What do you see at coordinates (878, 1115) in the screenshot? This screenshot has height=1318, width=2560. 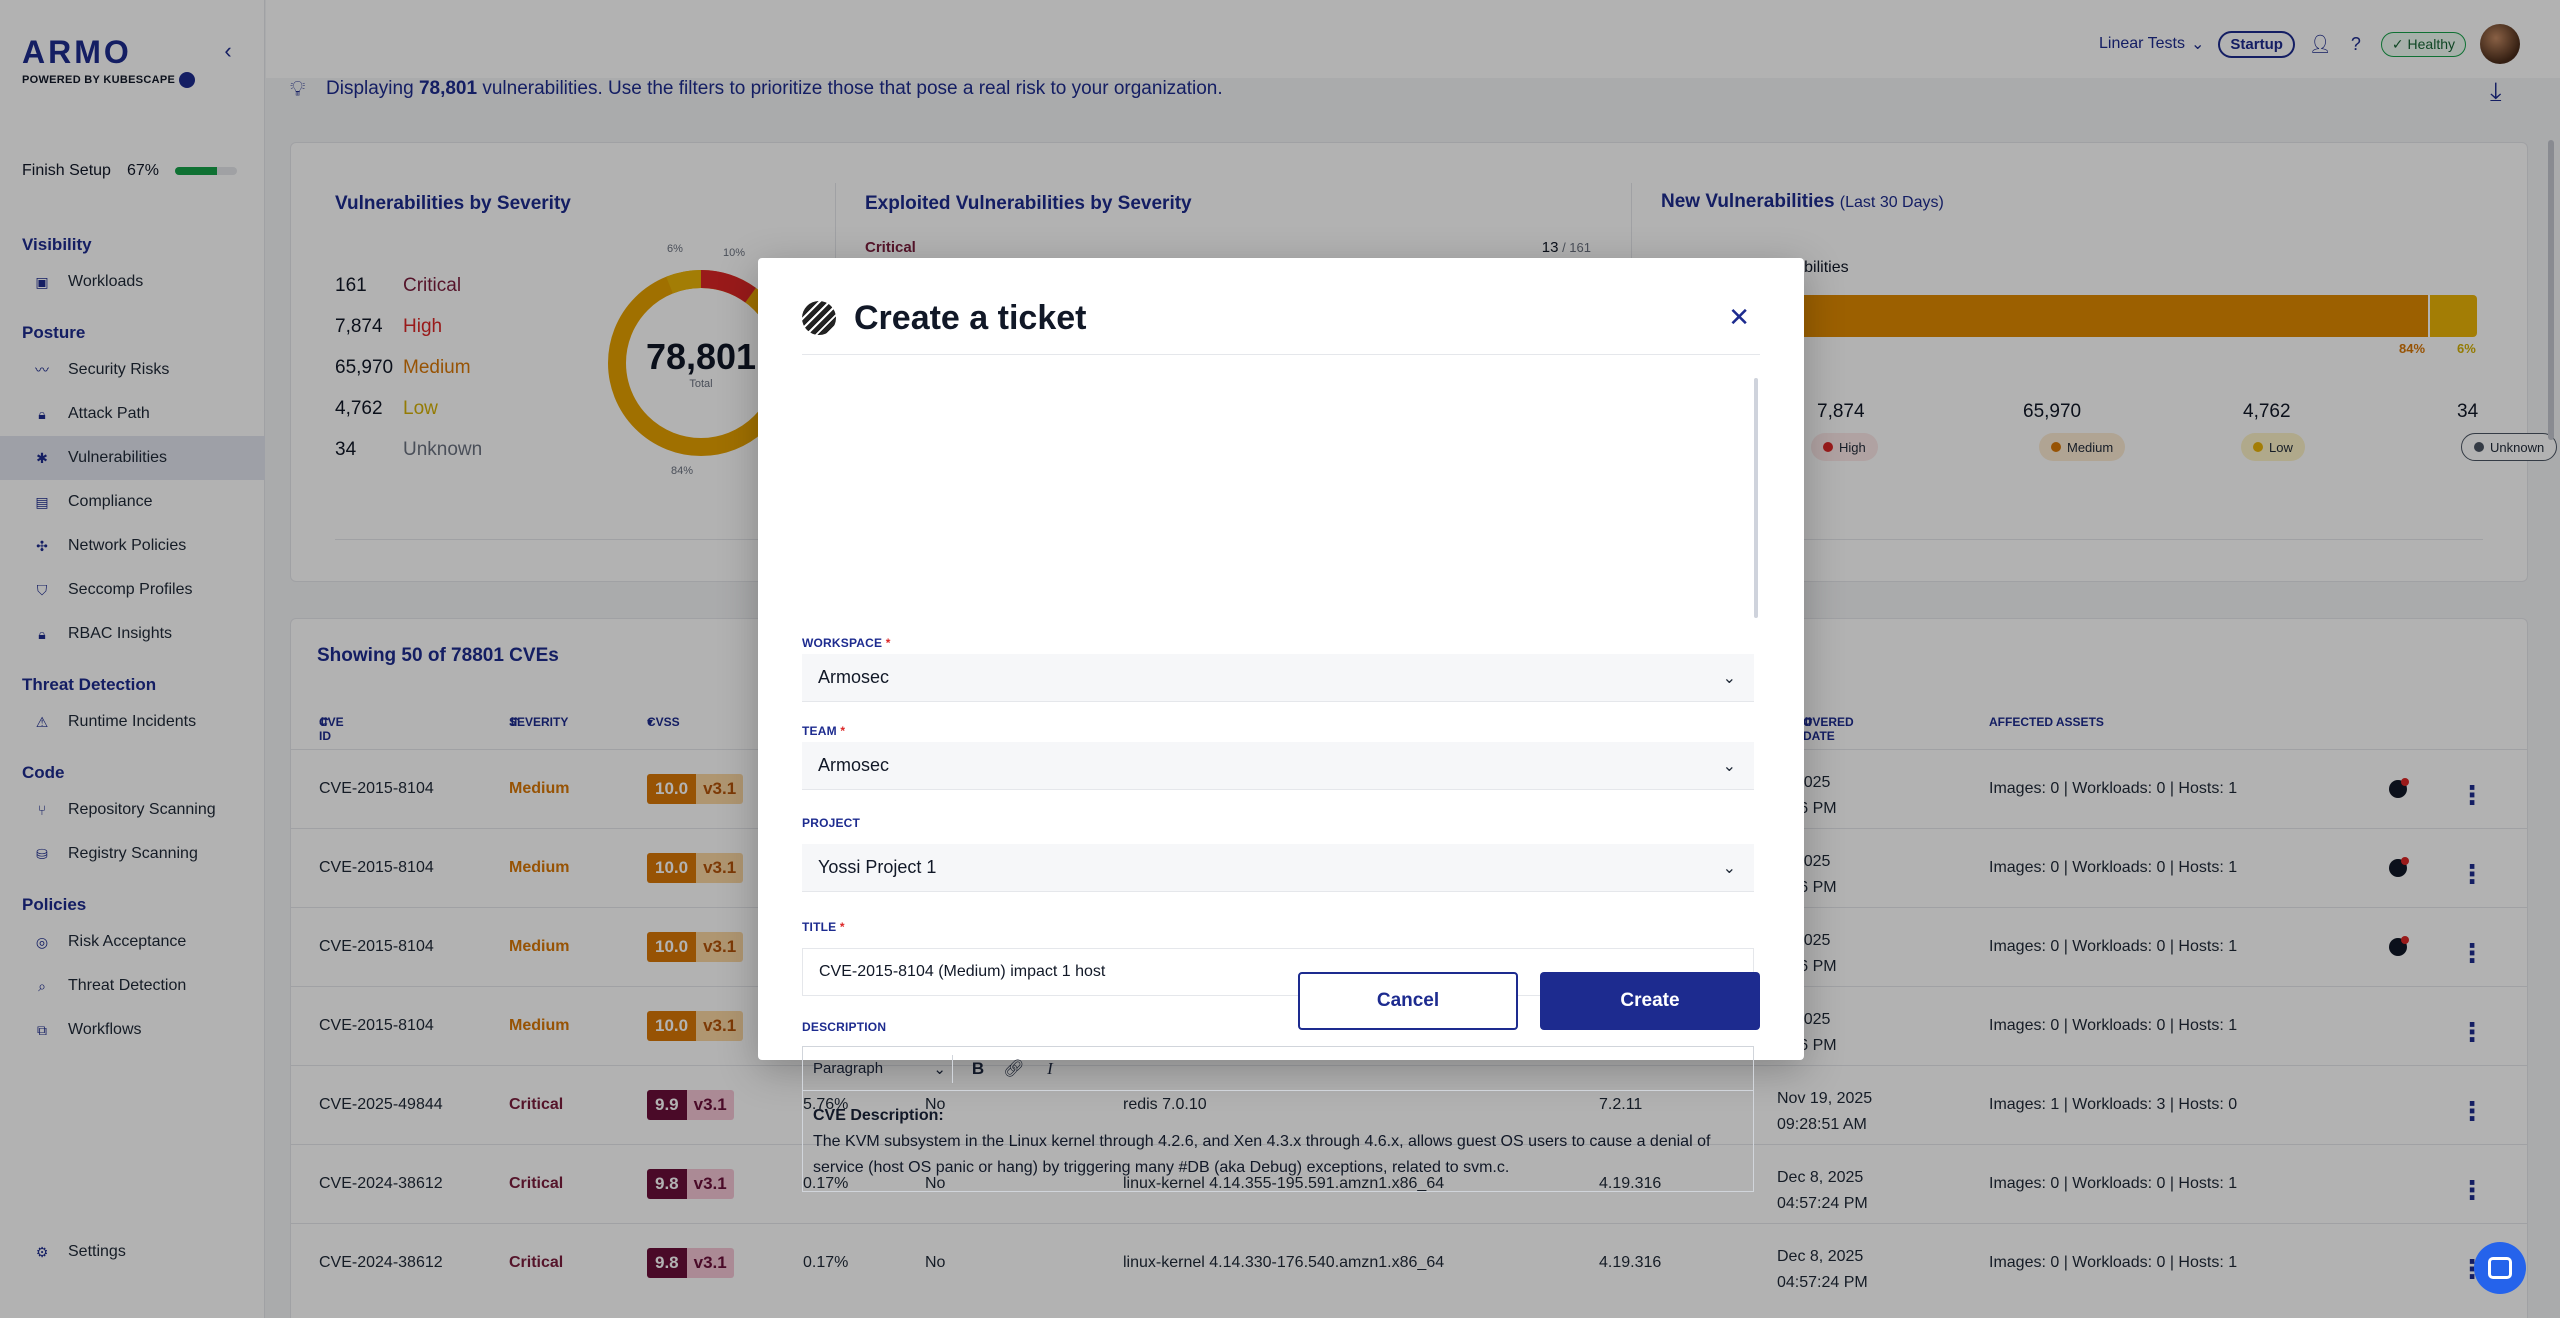 I see `desc-heading-text: CVE Description:` at bounding box center [878, 1115].